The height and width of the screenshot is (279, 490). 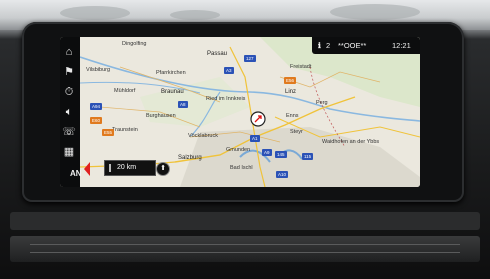 What do you see at coordinates (171, 73) in the screenshot?
I see `place-label: Pfarrkirchen` at bounding box center [171, 73].